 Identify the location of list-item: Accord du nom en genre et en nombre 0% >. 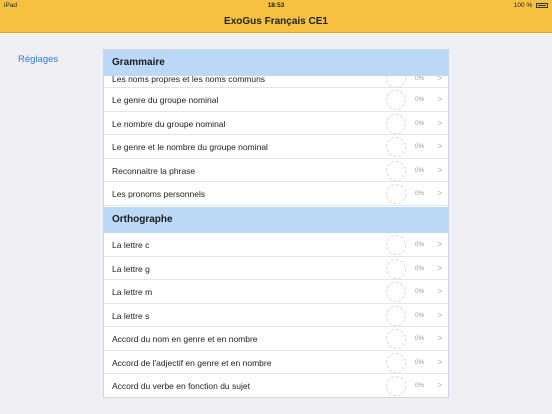
(276, 339).